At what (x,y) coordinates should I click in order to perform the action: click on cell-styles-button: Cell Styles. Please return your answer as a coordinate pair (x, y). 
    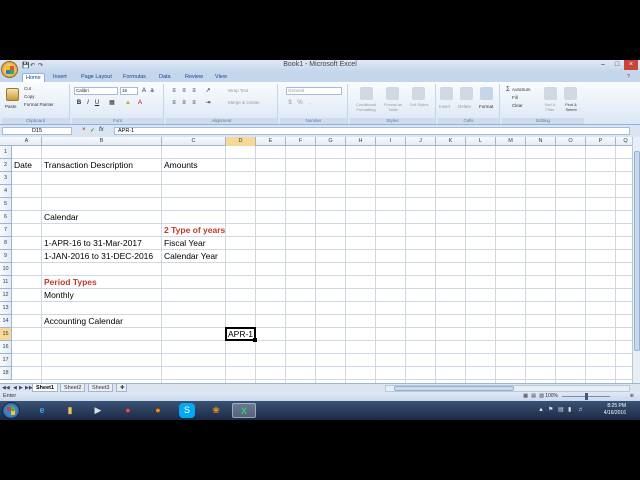
    Looking at the image, I should click on (419, 105).